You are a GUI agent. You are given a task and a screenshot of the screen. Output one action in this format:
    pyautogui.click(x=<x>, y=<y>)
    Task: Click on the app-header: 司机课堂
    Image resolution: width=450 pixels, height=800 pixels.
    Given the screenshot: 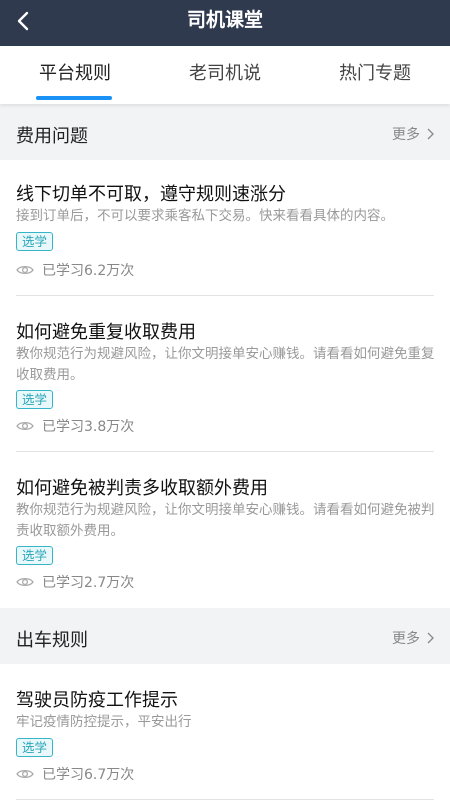 What is the action you would take?
    pyautogui.click(x=225, y=23)
    